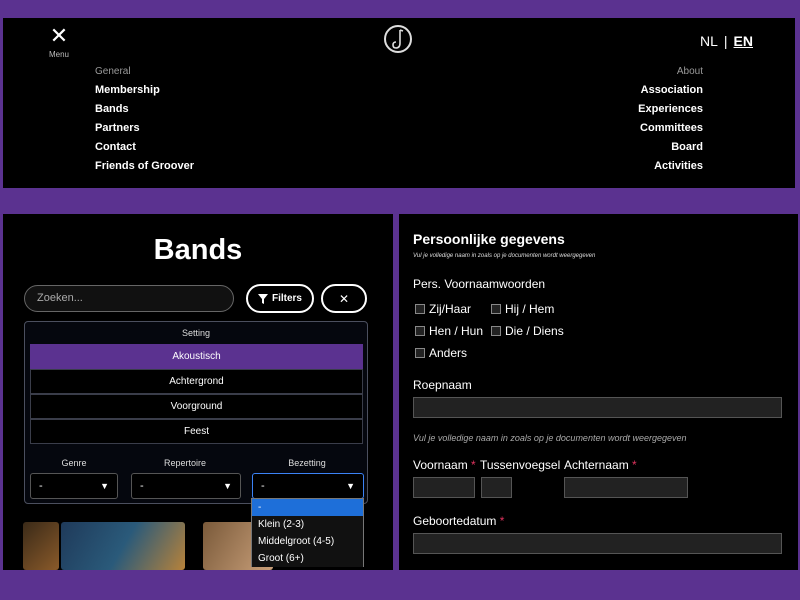 This screenshot has height=600, width=800. Describe the element at coordinates (186, 486) in the screenshot. I see `repertoire-select: - ▼` at that location.